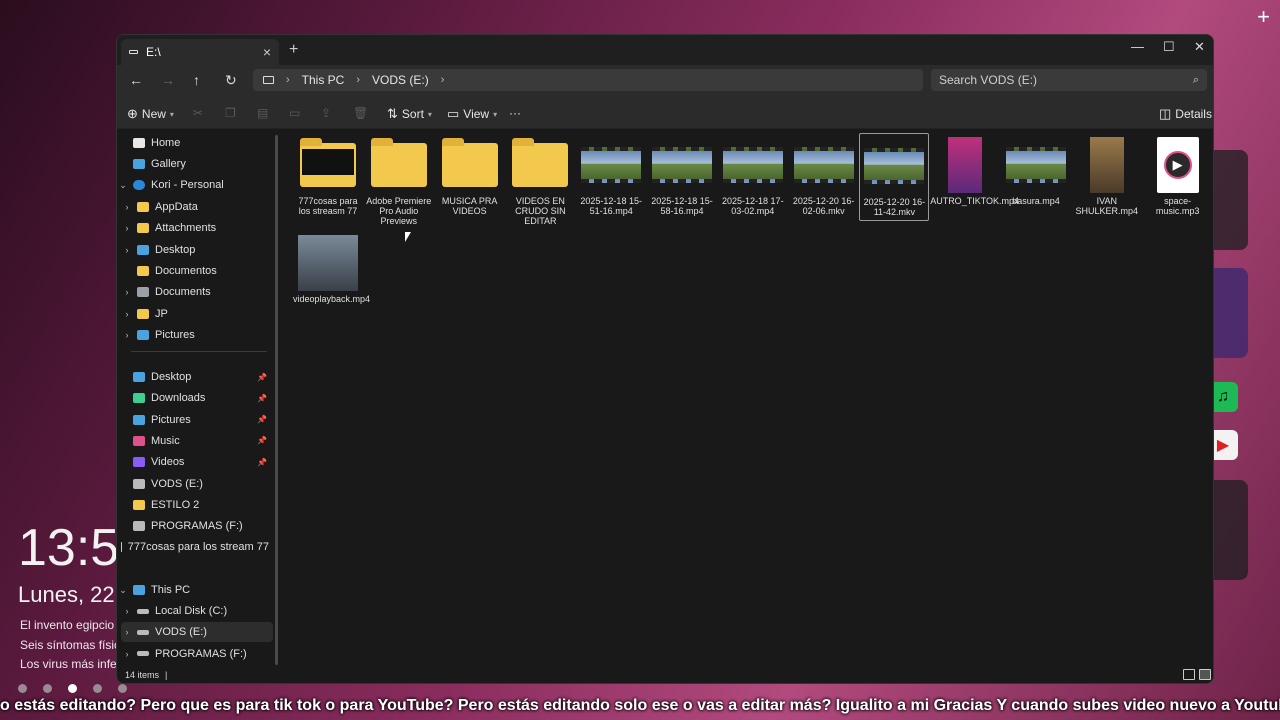 The width and height of the screenshot is (1280, 720). I want to click on refresh-icon: ↻, so click(231, 80).